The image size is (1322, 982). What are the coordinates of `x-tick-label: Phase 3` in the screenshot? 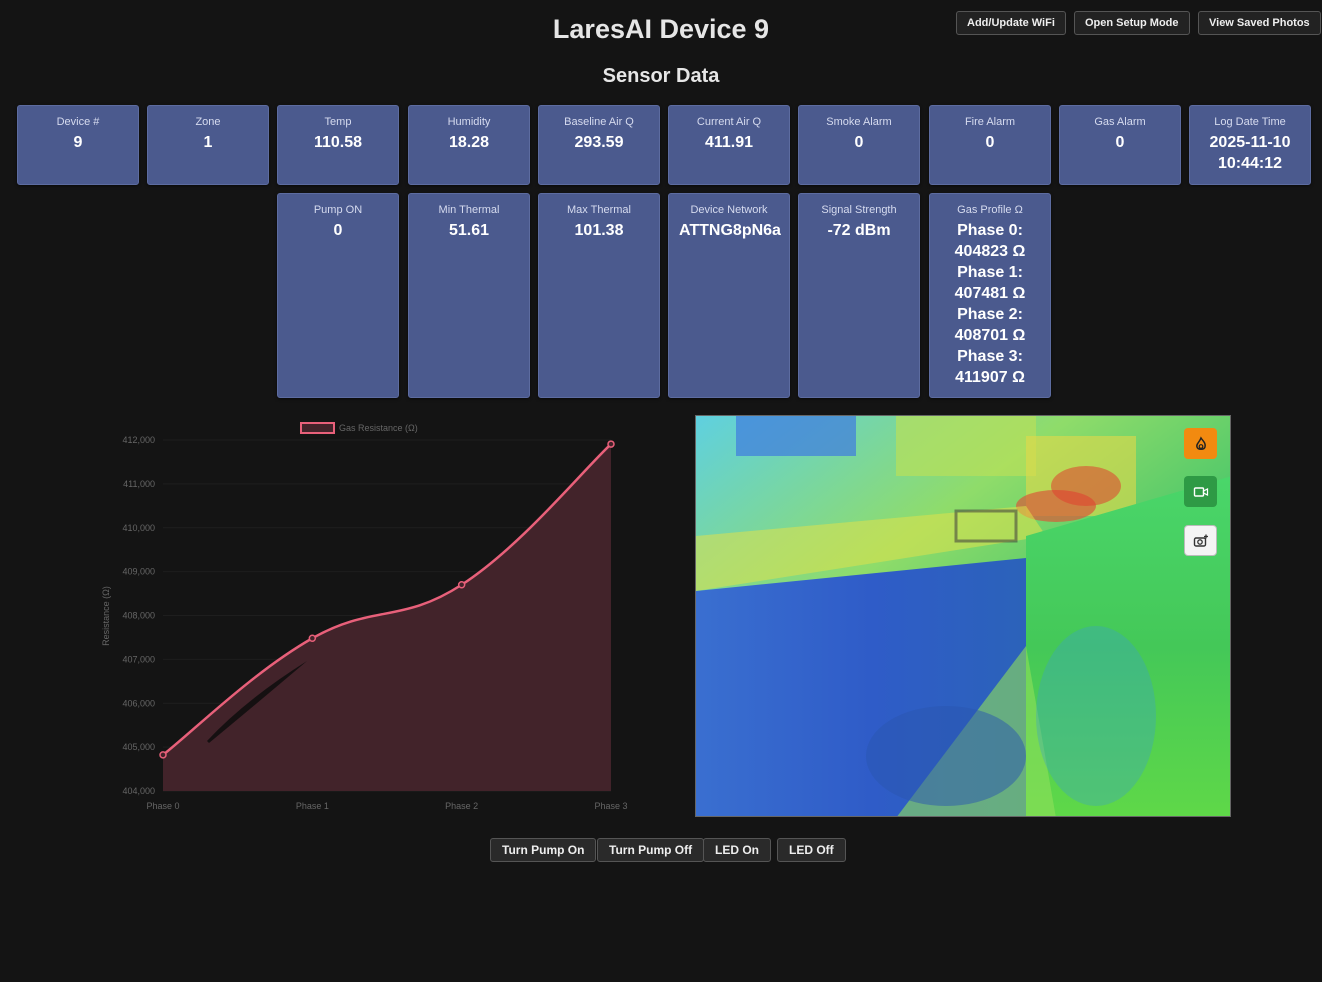 It's located at (610, 806).